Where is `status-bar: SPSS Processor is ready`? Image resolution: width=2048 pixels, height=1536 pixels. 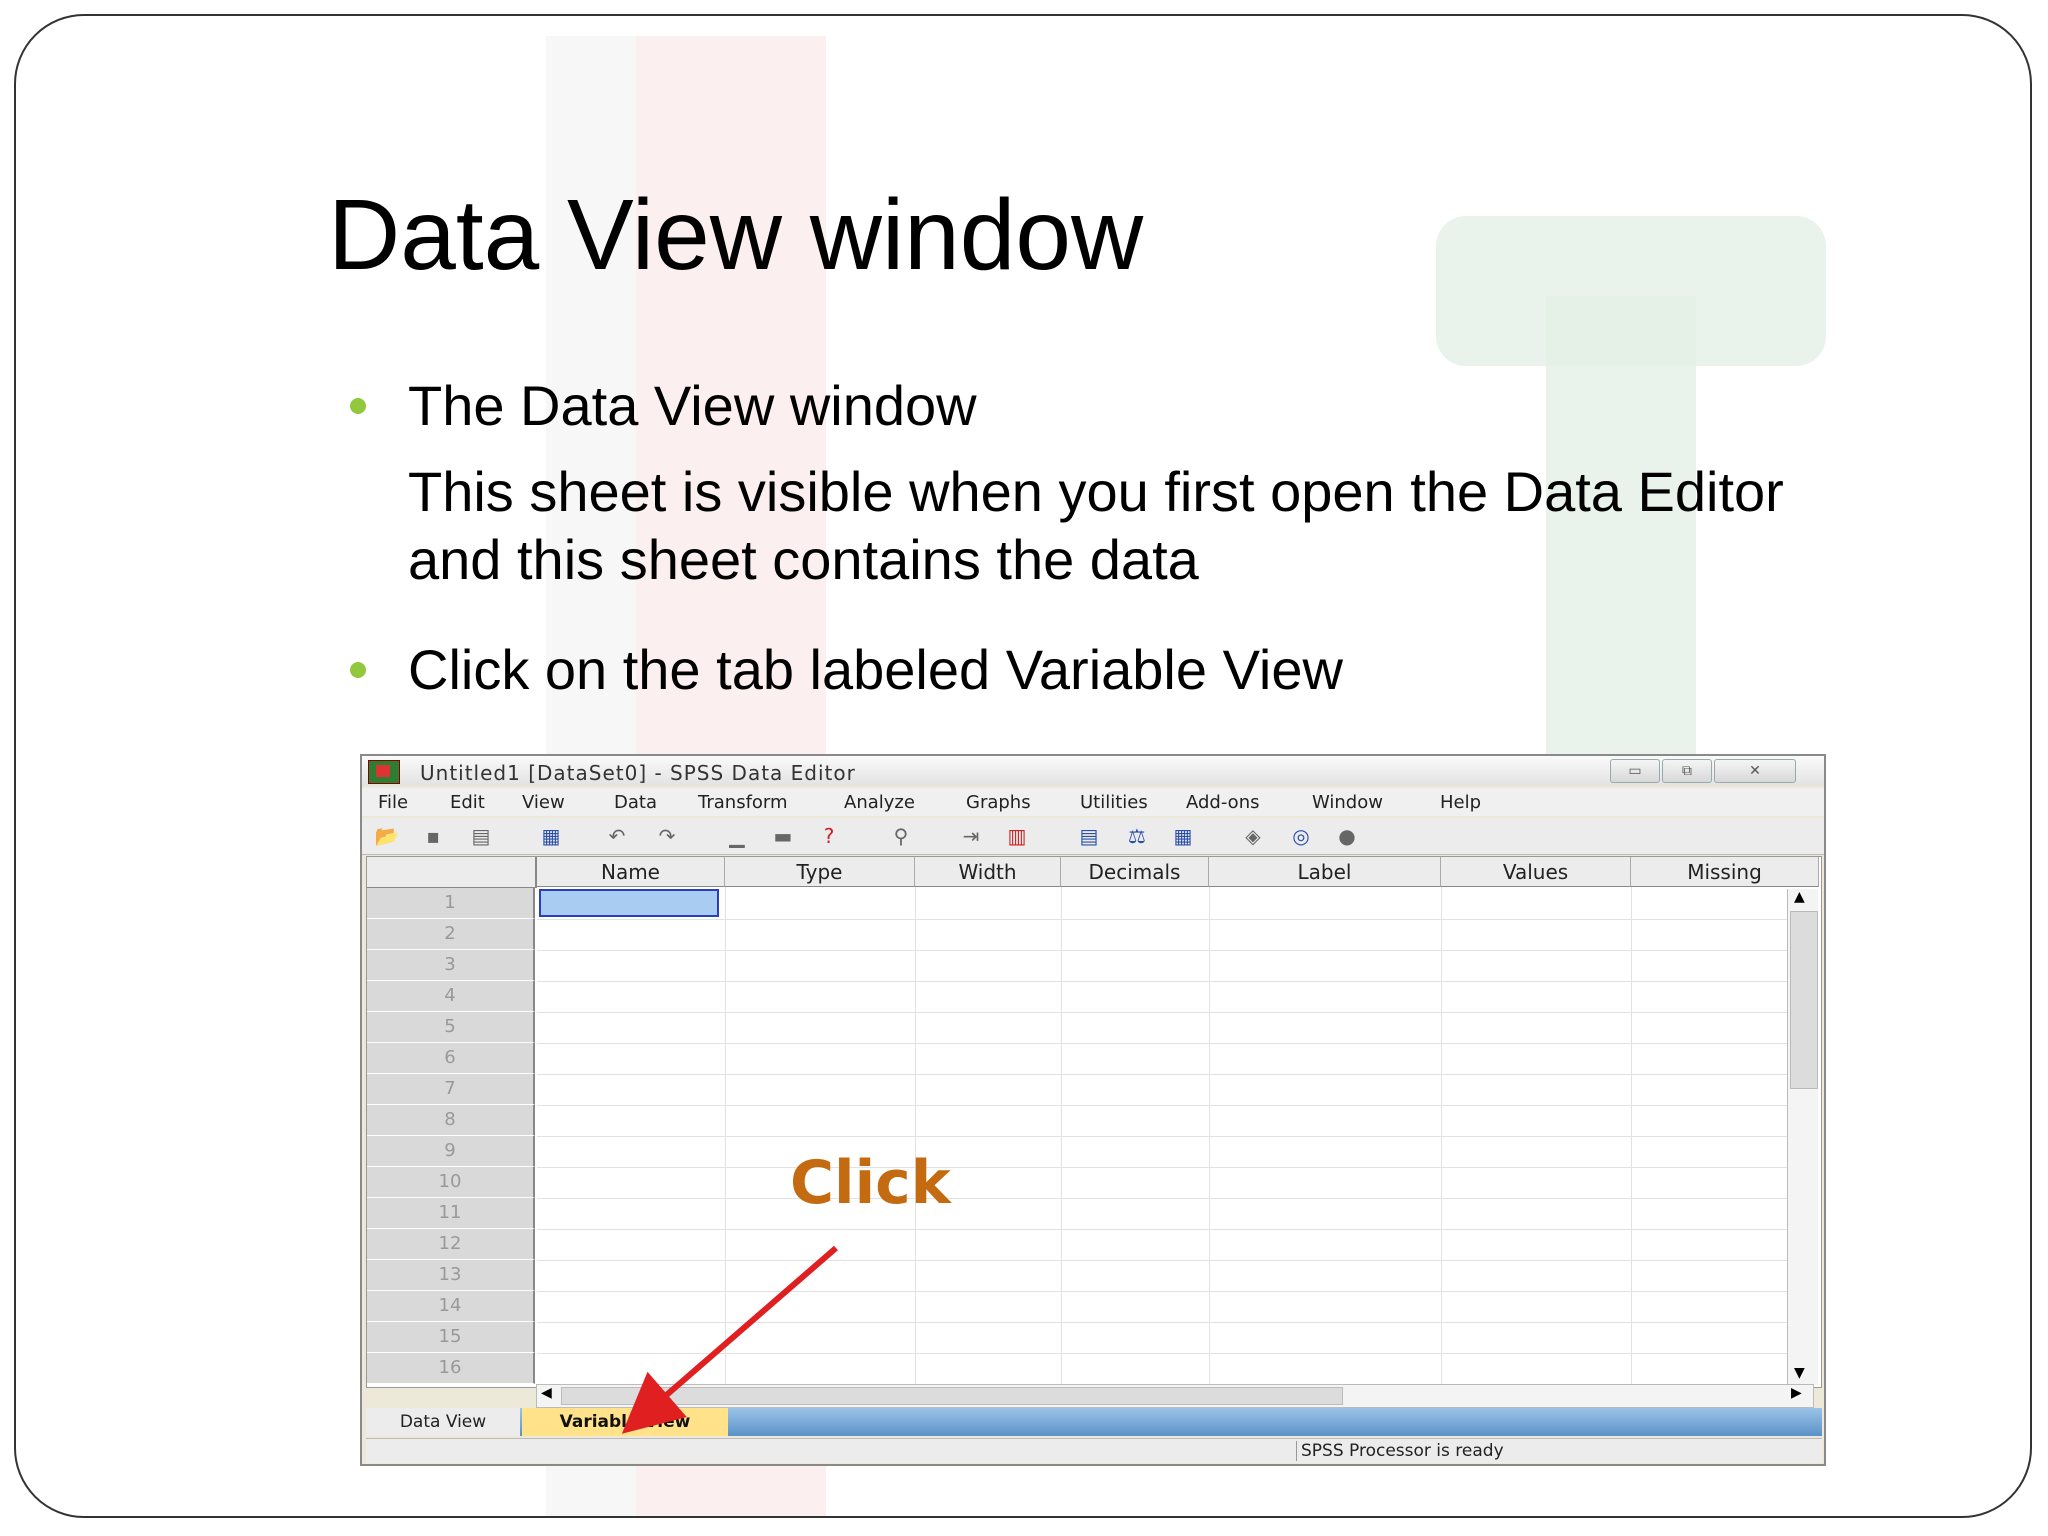 status-bar: SPSS Processor is ready is located at coordinates (1094, 1450).